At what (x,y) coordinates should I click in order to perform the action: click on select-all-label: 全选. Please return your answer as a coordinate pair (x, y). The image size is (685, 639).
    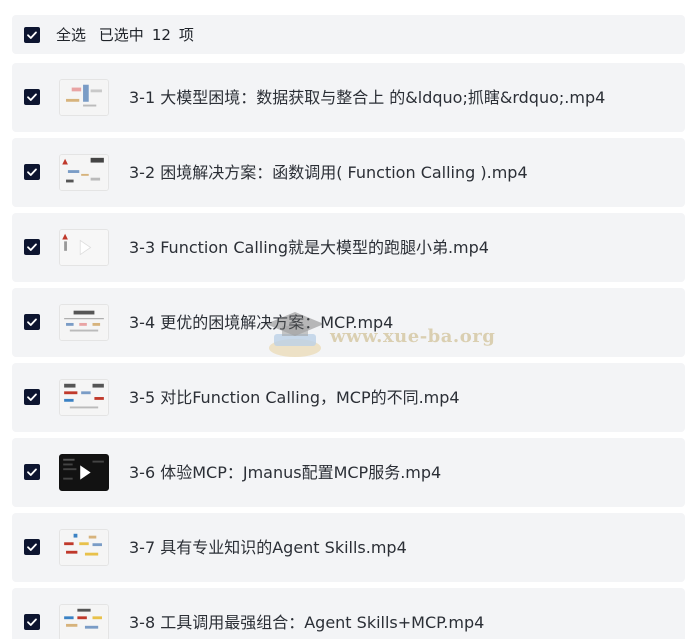
    Looking at the image, I should click on (71, 35).